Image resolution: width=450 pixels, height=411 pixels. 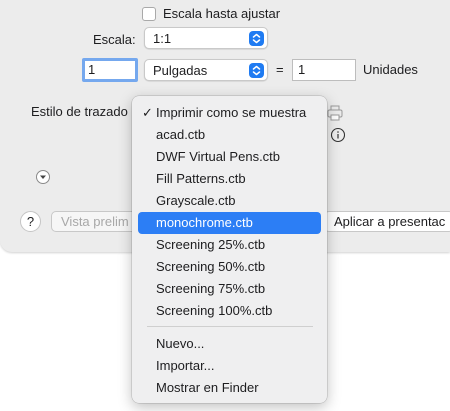 I want to click on menu-item-grayscale: Grayscale.ctb, so click(x=229, y=201).